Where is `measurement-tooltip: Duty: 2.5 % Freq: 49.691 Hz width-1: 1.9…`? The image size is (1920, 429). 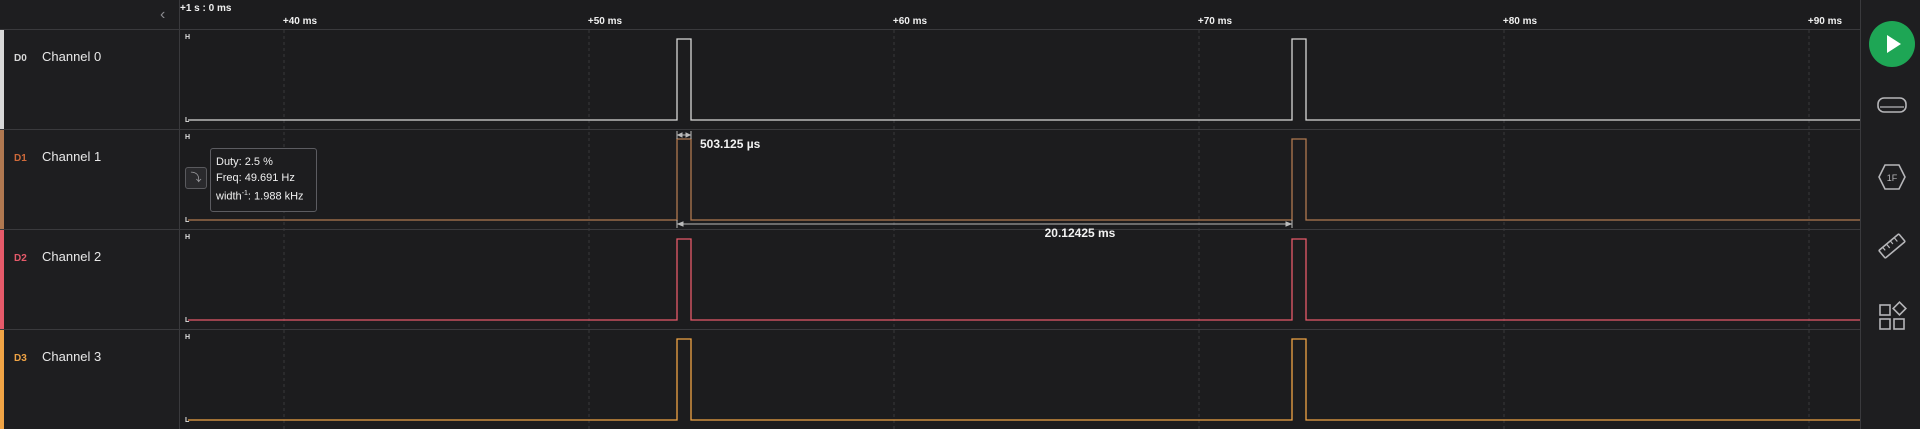 measurement-tooltip: Duty: 2.5 % Freq: 49.691 Hz width-1: 1.9… is located at coordinates (263, 180).